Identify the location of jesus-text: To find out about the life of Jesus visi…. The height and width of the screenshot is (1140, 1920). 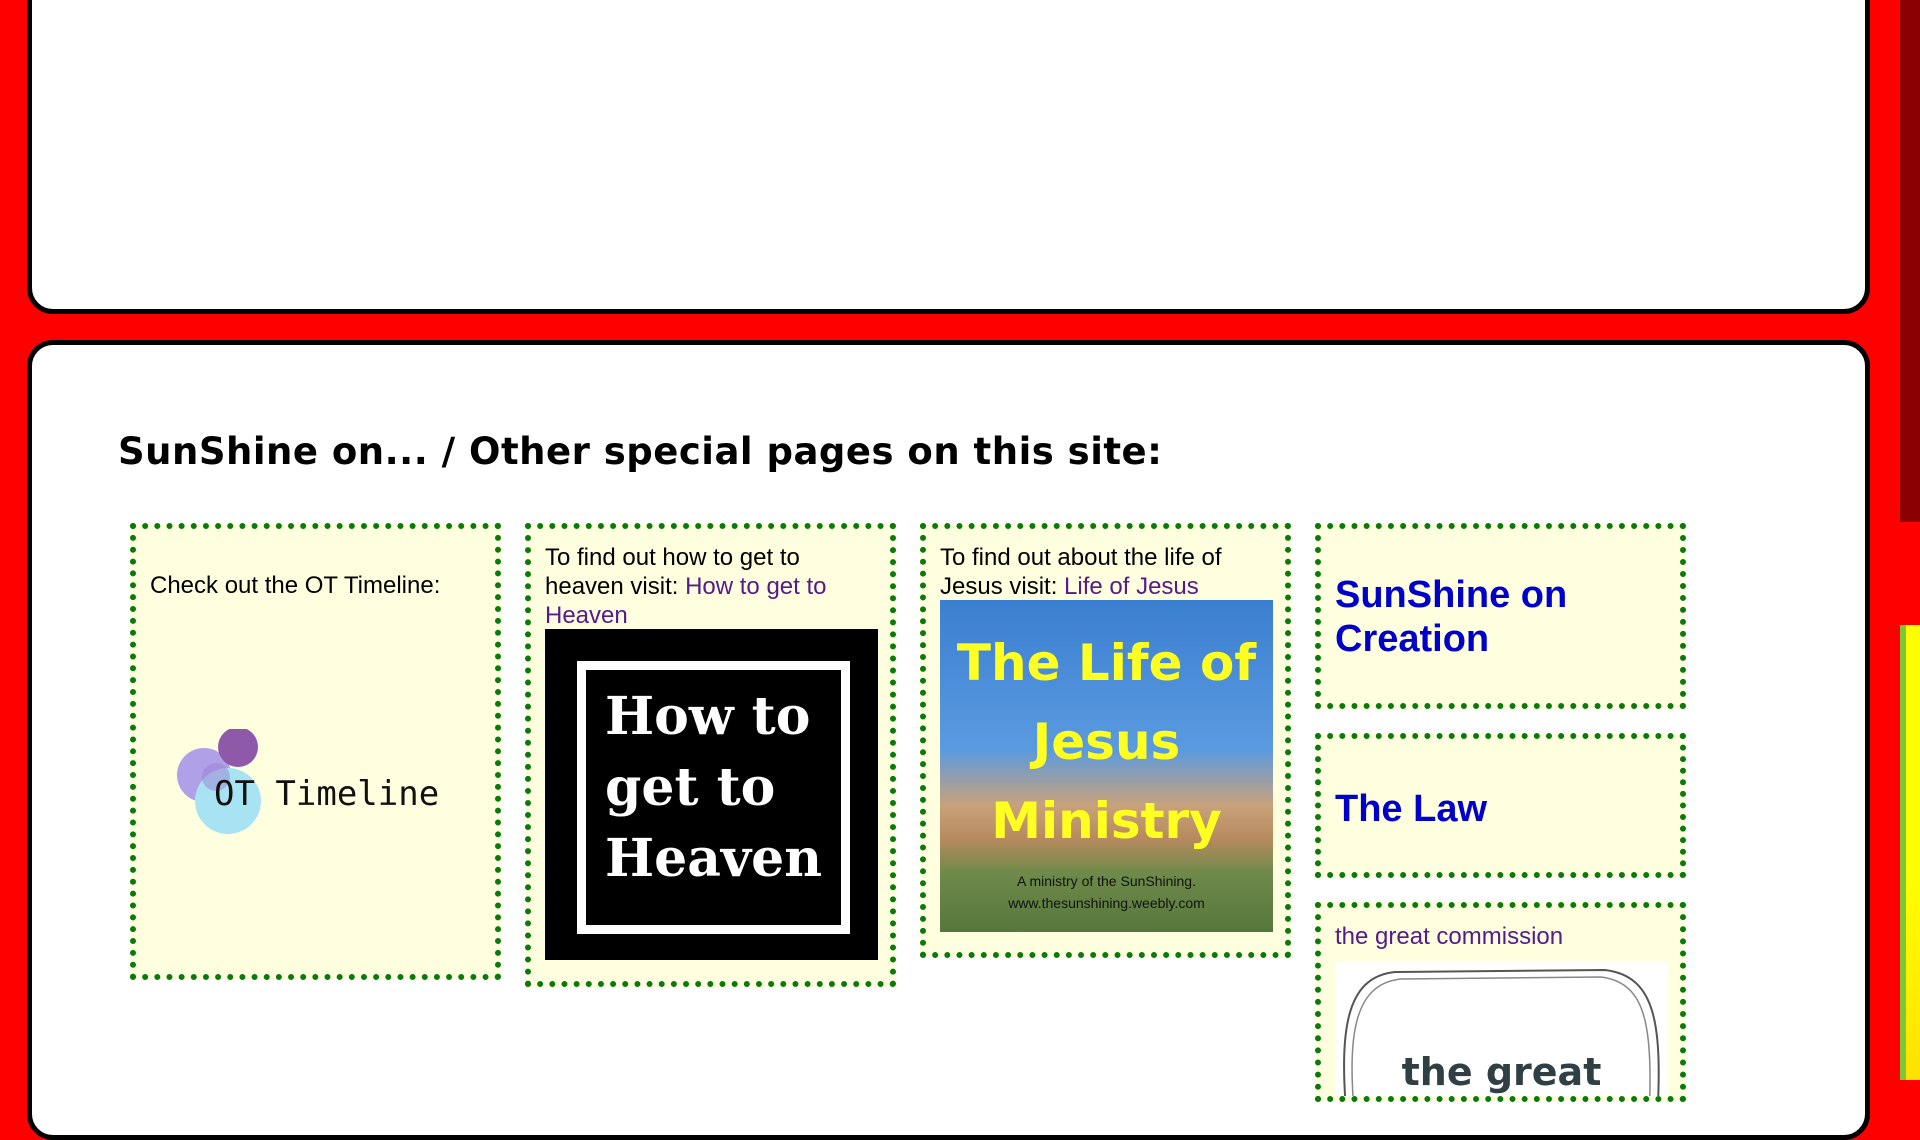
(1105, 572).